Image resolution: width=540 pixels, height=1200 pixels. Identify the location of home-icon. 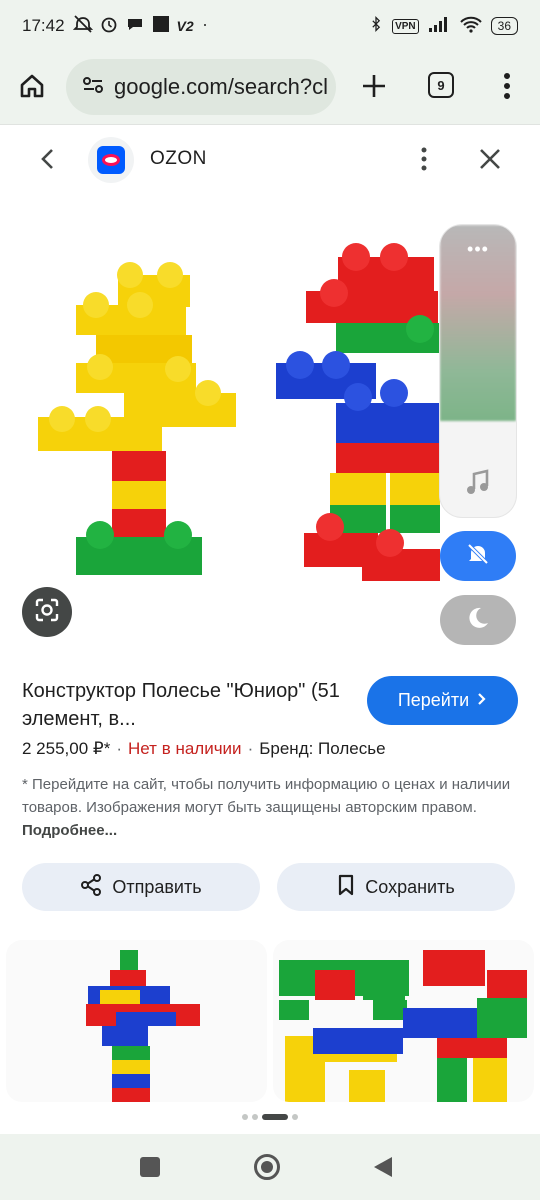
(32, 88).